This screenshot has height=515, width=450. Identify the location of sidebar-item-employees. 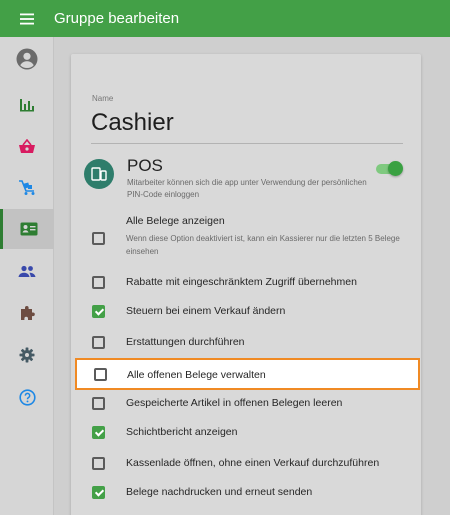
(27, 229).